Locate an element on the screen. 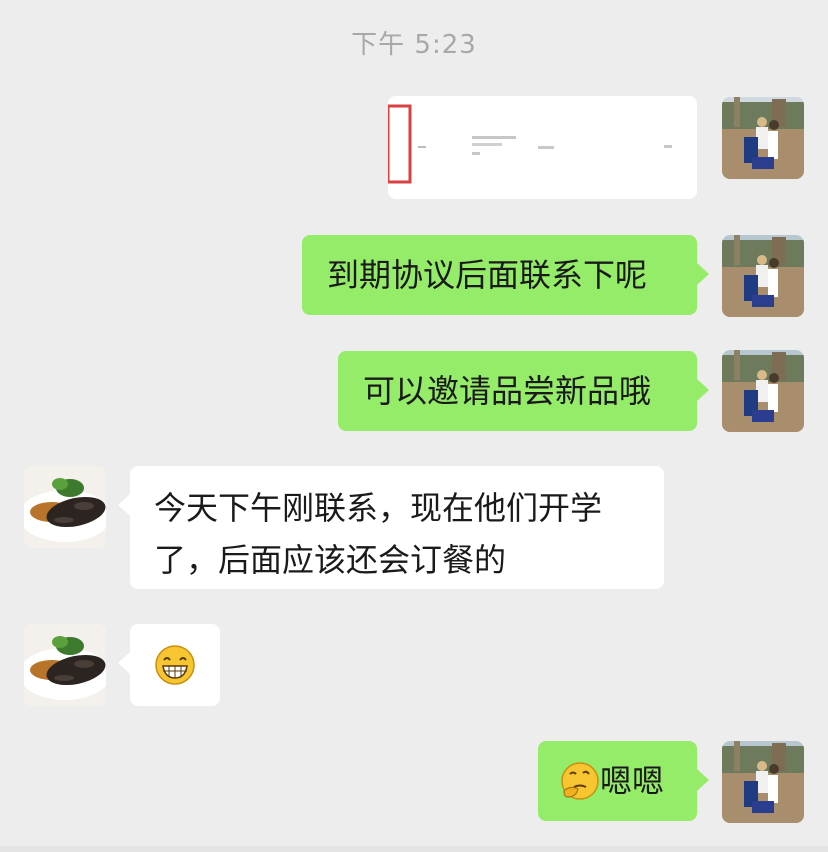 The width and height of the screenshot is (828, 852). sent-message-bubble: 到期协议后面联系下呢 is located at coordinates (505, 275).